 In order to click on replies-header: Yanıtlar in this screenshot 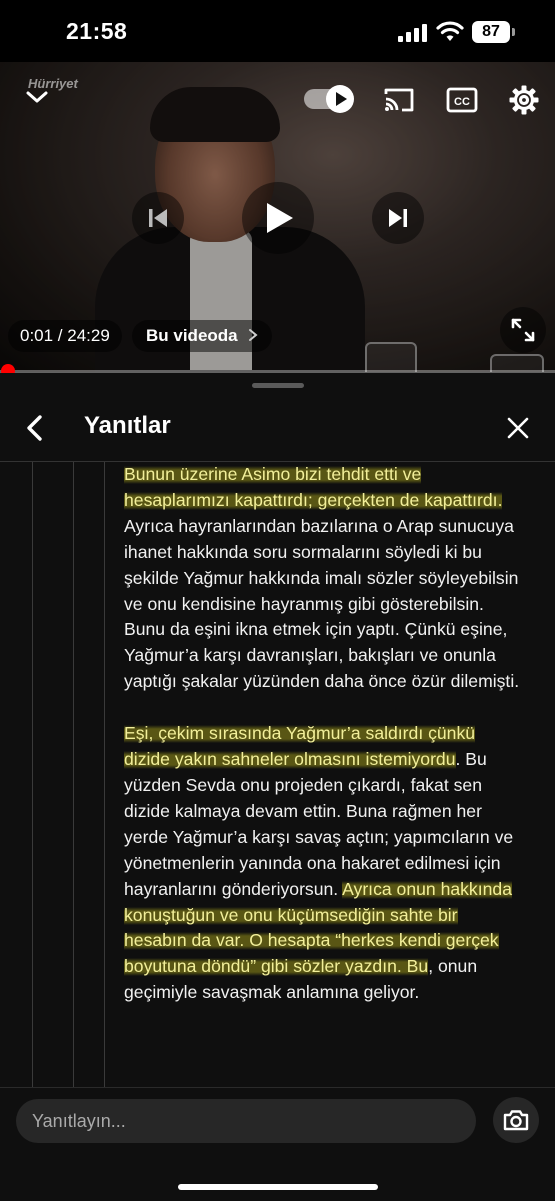, I will do `click(277, 428)`.